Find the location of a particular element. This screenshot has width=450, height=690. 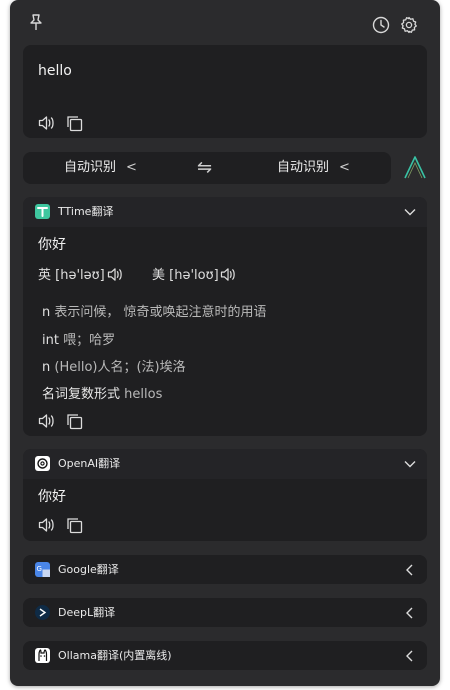

source-language-select: 自动识别 < is located at coordinates (100, 168).